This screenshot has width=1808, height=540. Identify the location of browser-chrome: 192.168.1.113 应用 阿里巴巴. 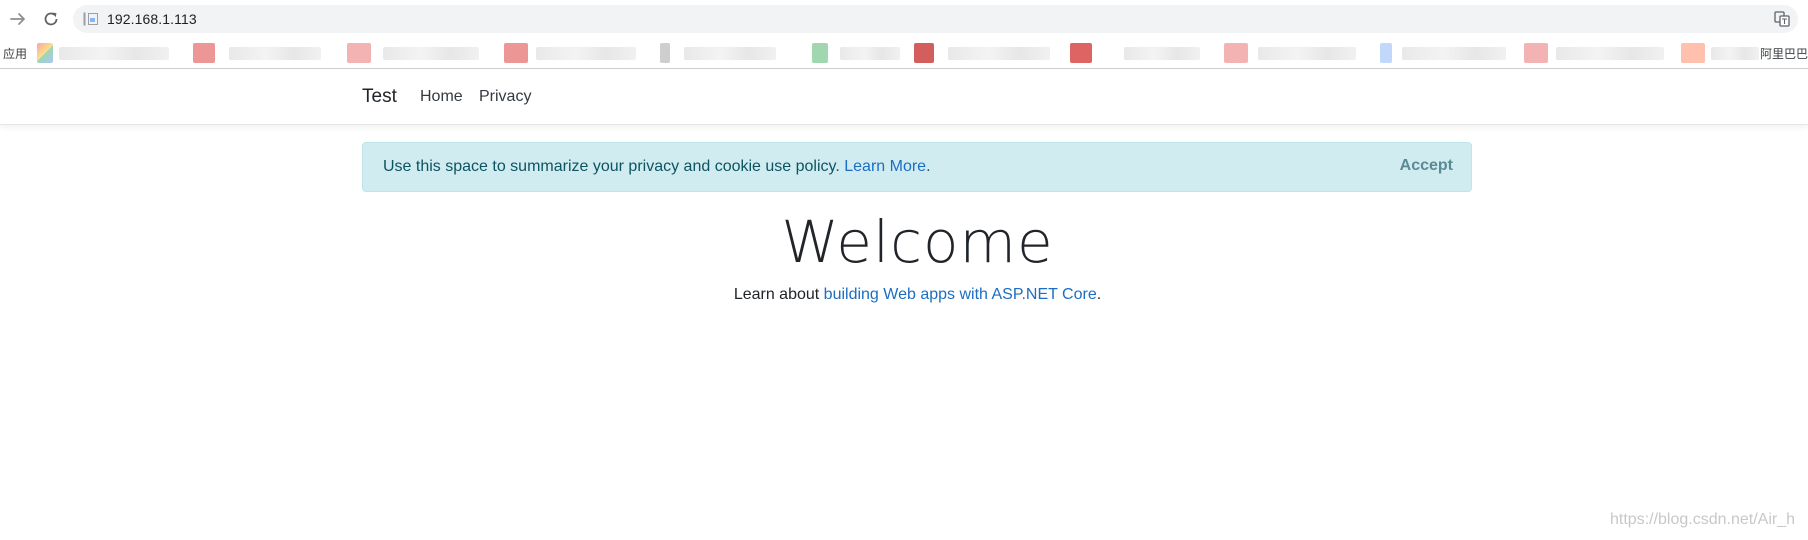
(904, 34).